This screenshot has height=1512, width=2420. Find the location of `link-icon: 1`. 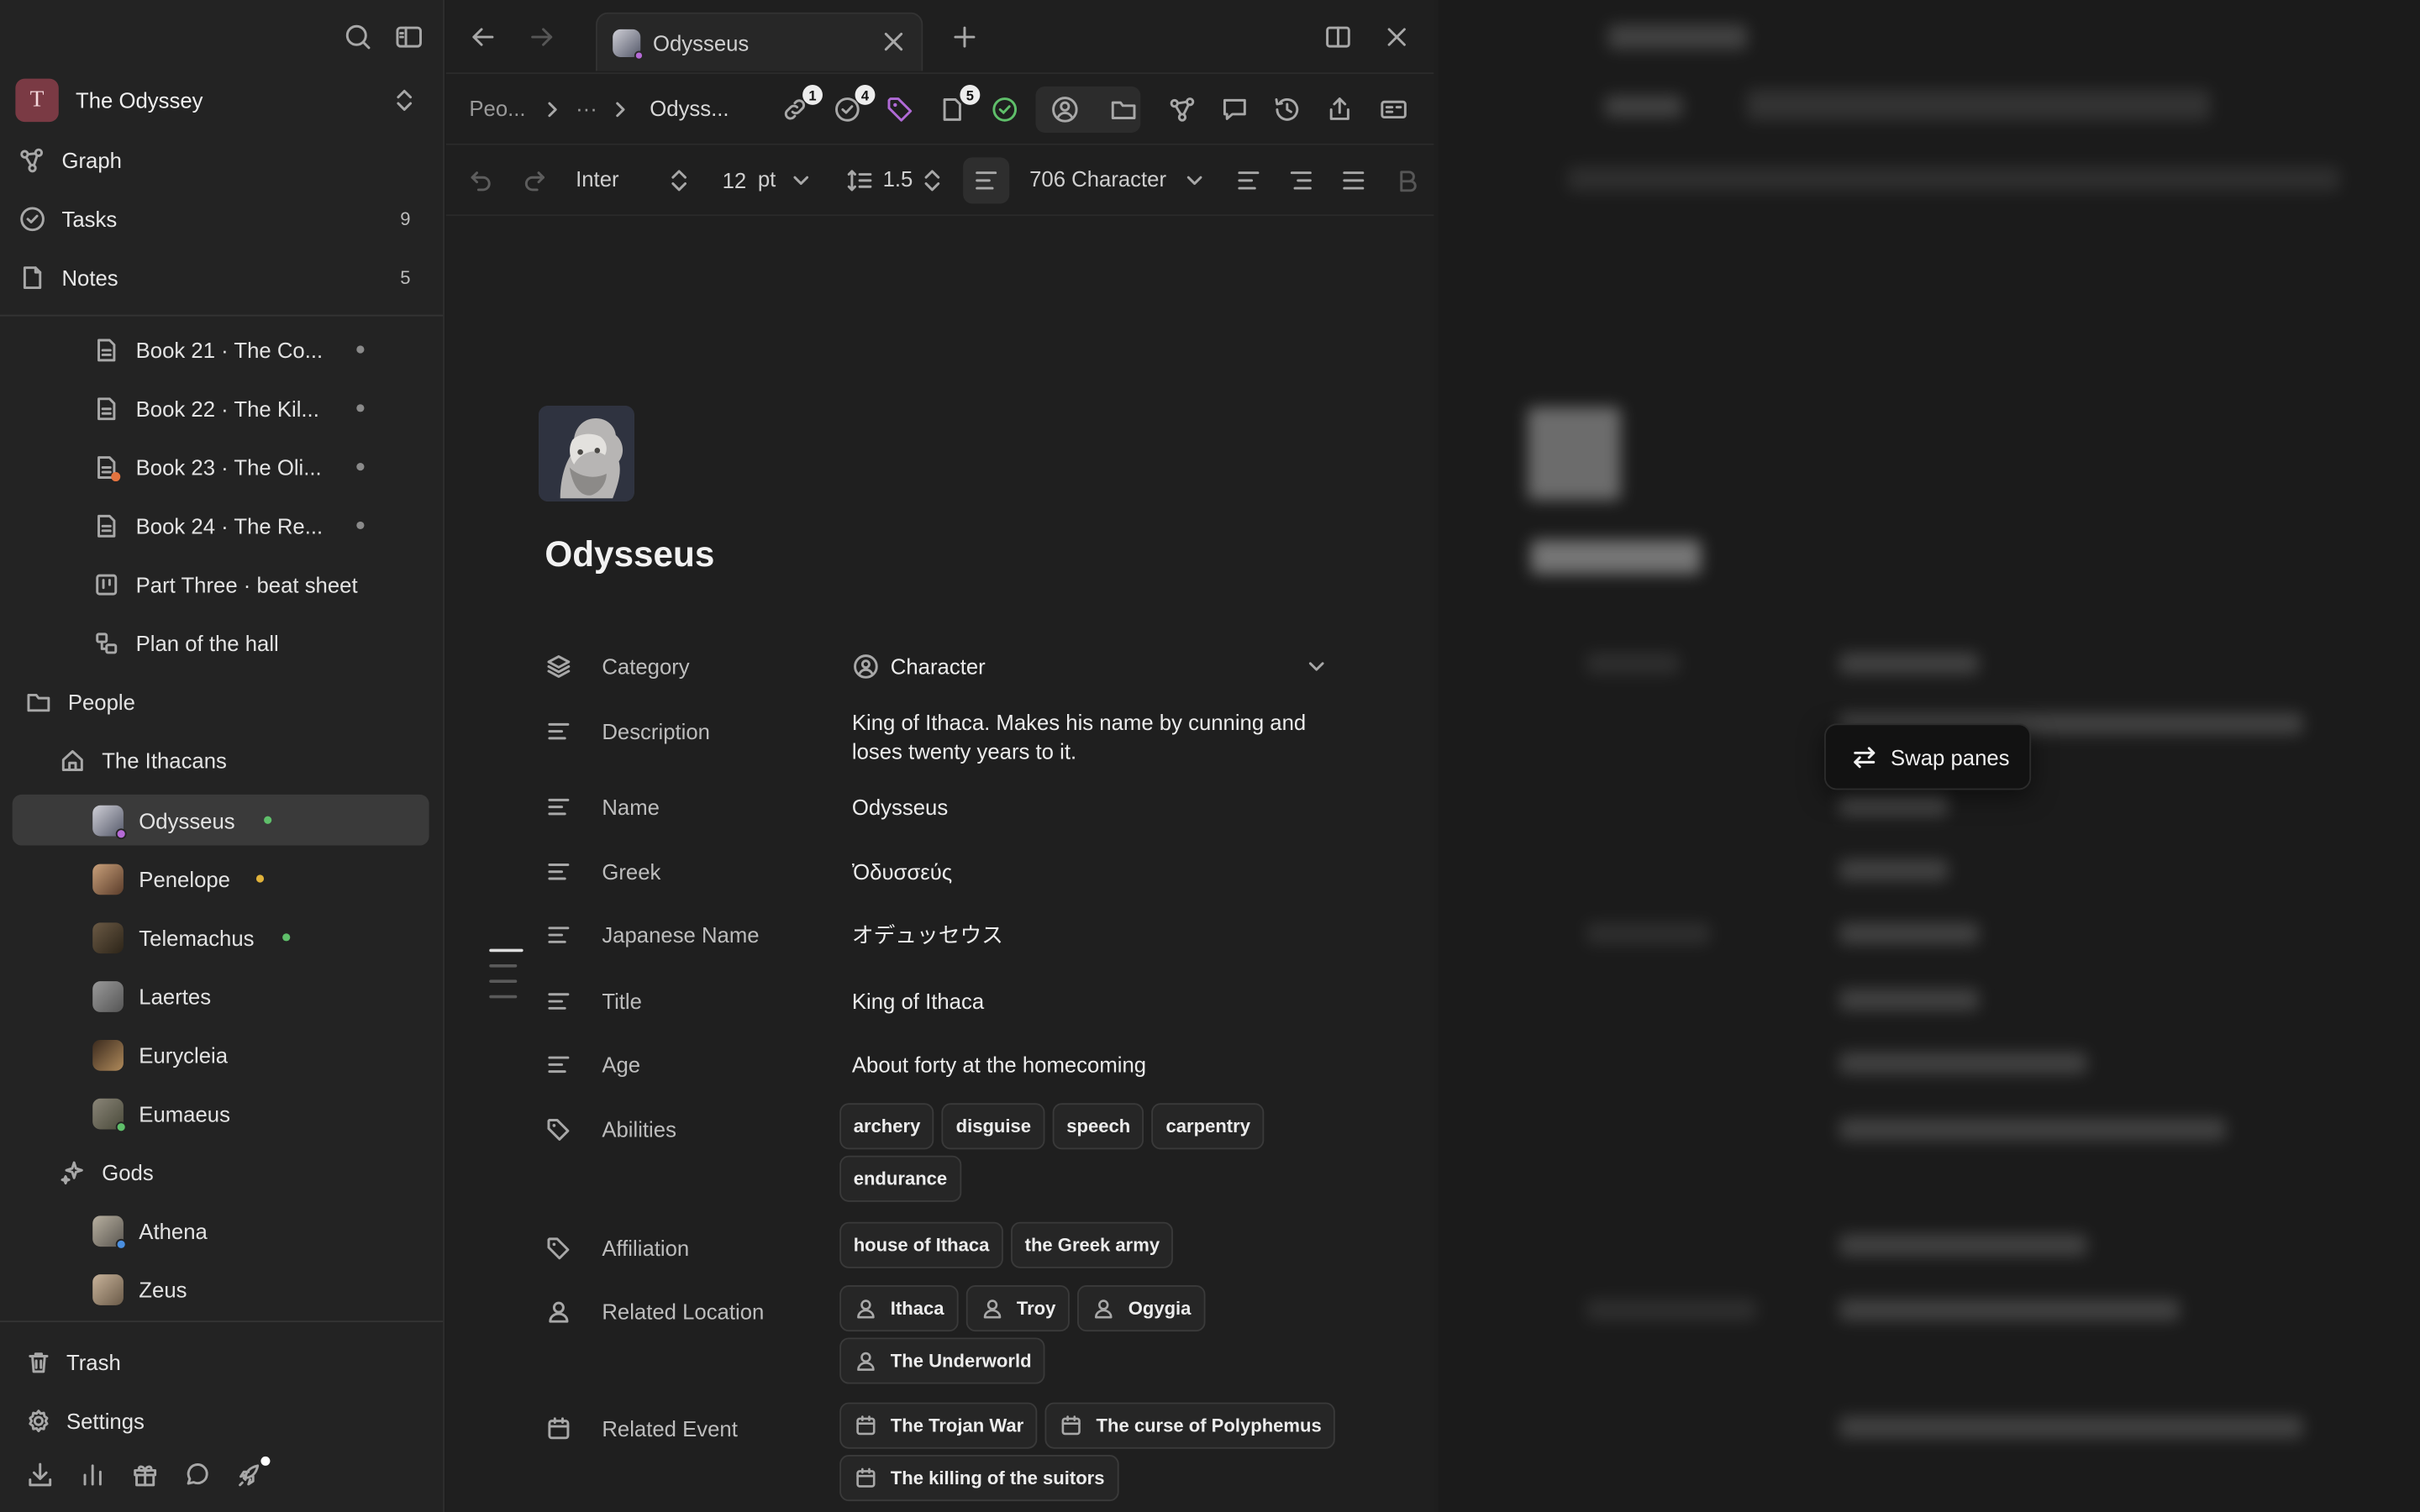

link-icon: 1 is located at coordinates (801, 105).